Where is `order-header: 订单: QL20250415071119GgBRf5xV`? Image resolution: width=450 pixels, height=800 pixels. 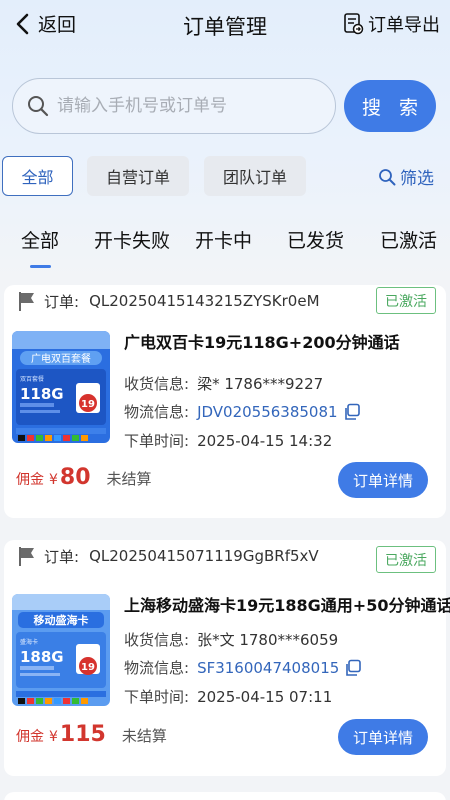 order-header: 订单: QL20250415071119GgBRf5xV is located at coordinates (167, 556).